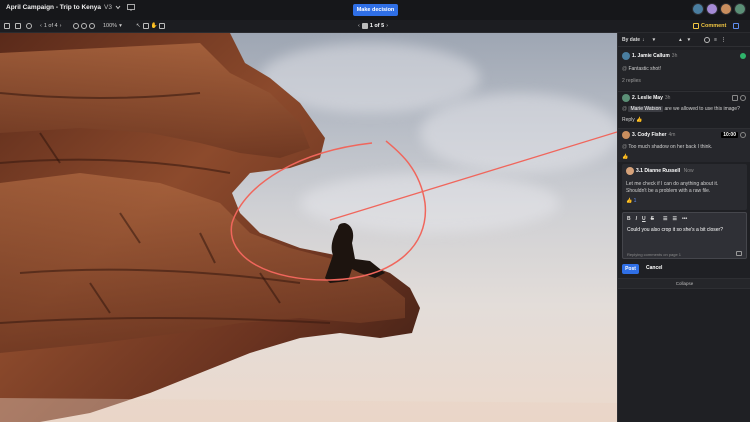 The image size is (750, 422). Describe the element at coordinates (667, 147) in the screenshot. I see `comment-text: @ Too much shadow on her back I think.` at that location.